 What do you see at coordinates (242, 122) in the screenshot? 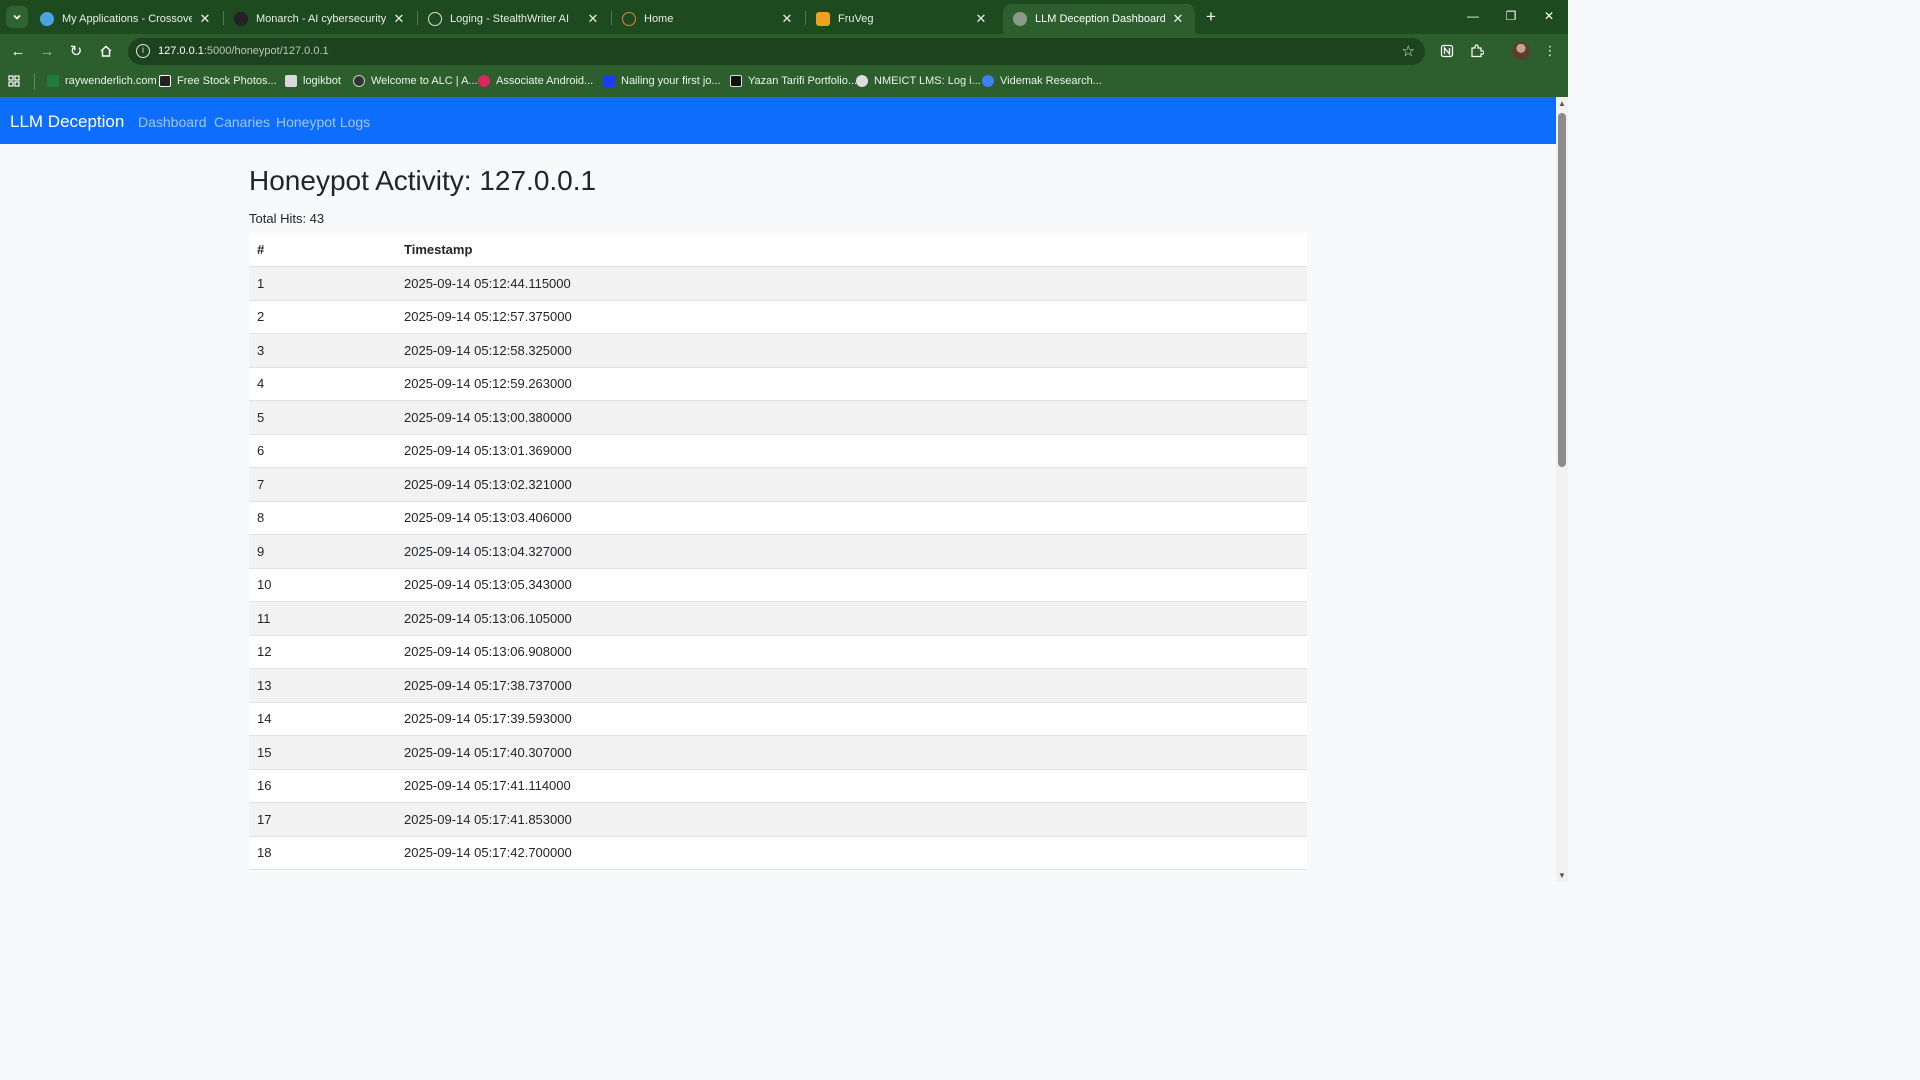
I see `nav-link-canaries: Canaries` at bounding box center [242, 122].